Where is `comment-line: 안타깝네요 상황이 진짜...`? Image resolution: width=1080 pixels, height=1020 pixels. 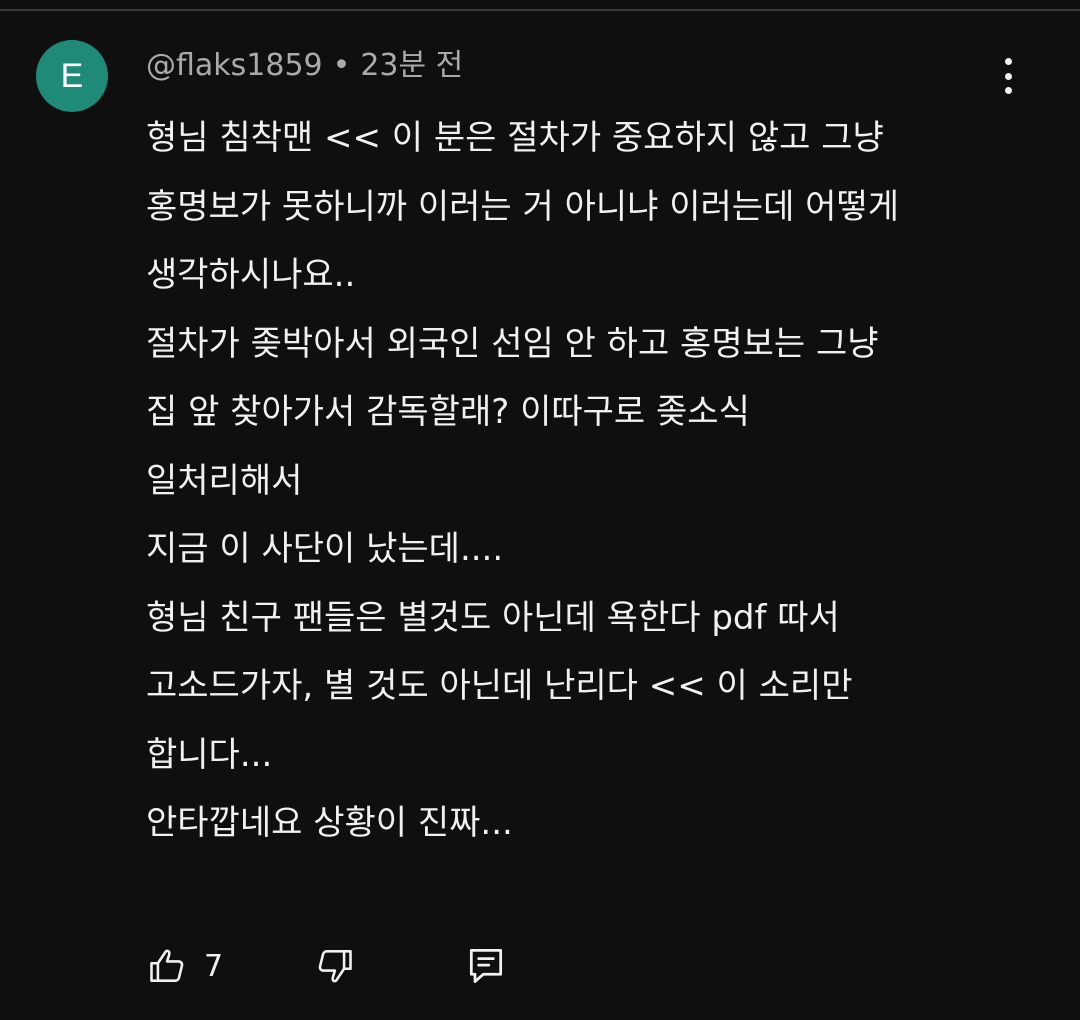
comment-line: 안타깝네요 상황이 진짜... is located at coordinates (329, 823).